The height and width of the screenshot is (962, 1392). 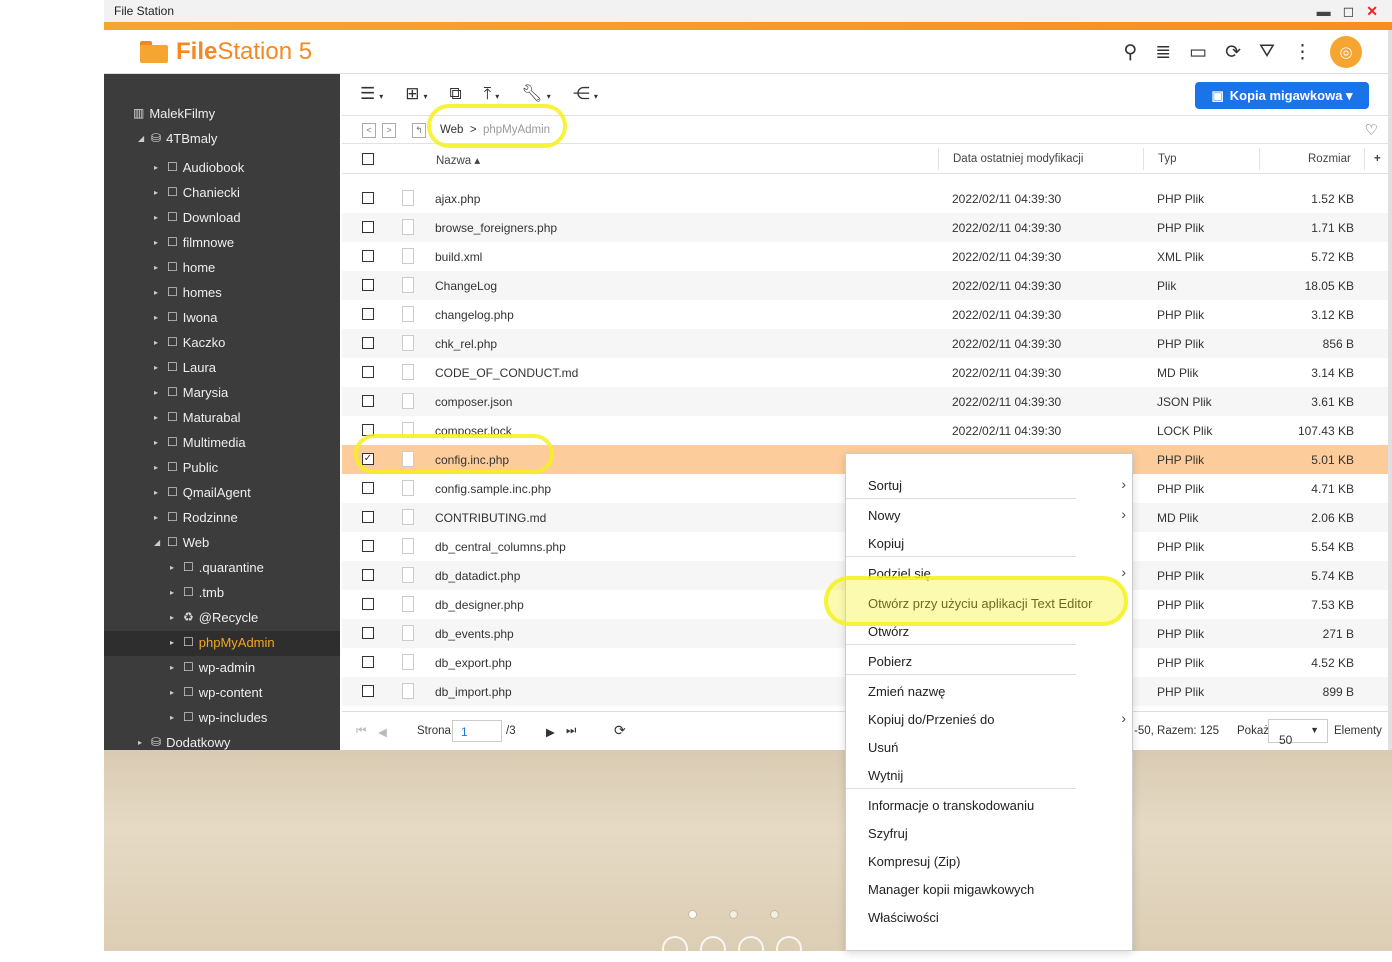 What do you see at coordinates (1329, 159) in the screenshot?
I see `col-size: Rozmiar` at bounding box center [1329, 159].